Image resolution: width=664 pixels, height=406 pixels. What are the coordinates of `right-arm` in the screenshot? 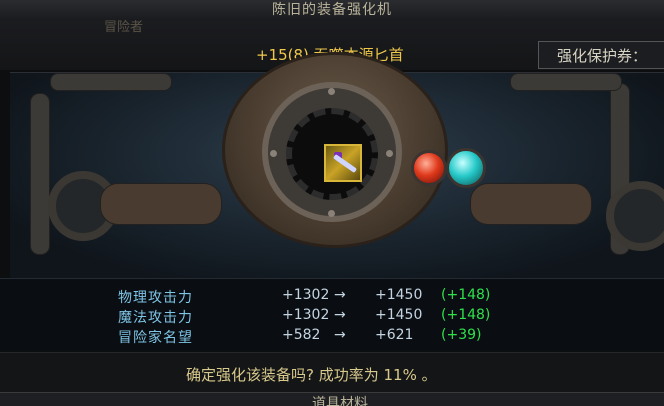 It's located at (531, 204).